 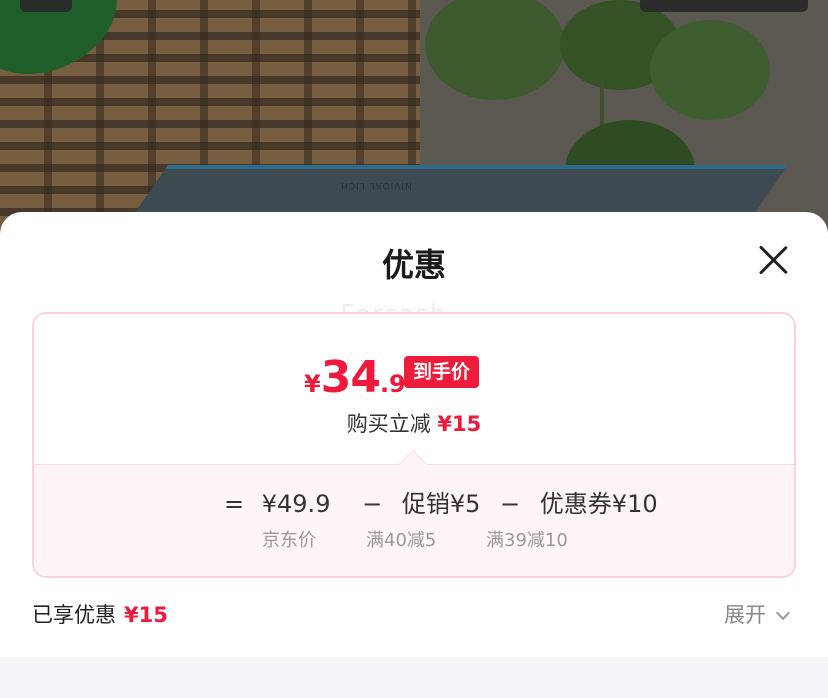 I want to click on reduction-label: 购买立减, so click(x=388, y=424).